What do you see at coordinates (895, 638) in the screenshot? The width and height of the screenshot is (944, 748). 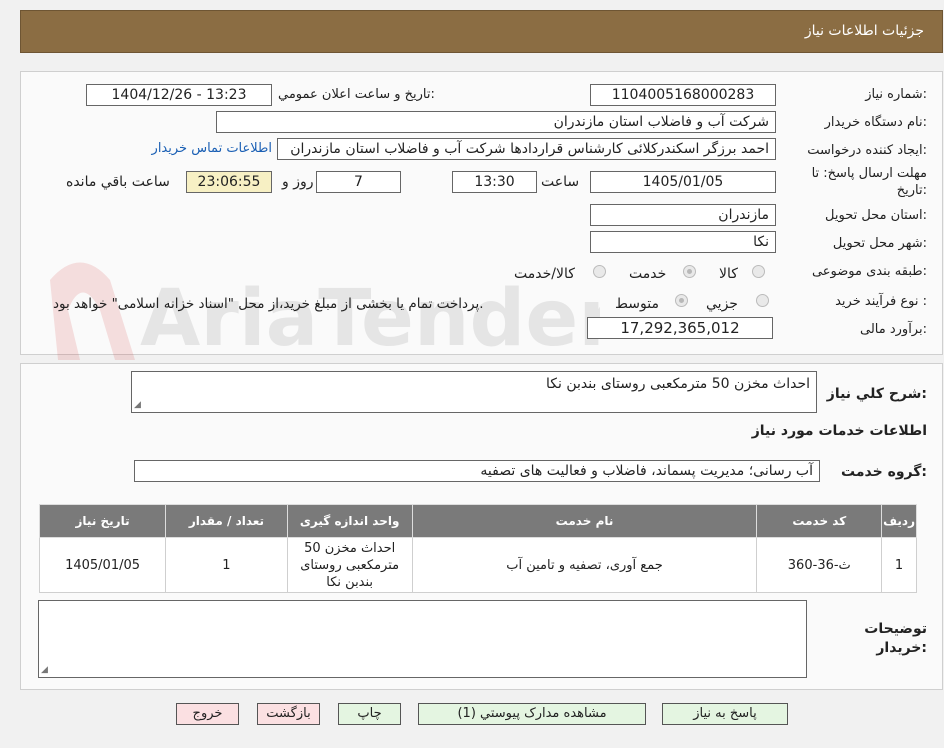 I see `buyer-notes-label: توضیحات خریدار:` at bounding box center [895, 638].